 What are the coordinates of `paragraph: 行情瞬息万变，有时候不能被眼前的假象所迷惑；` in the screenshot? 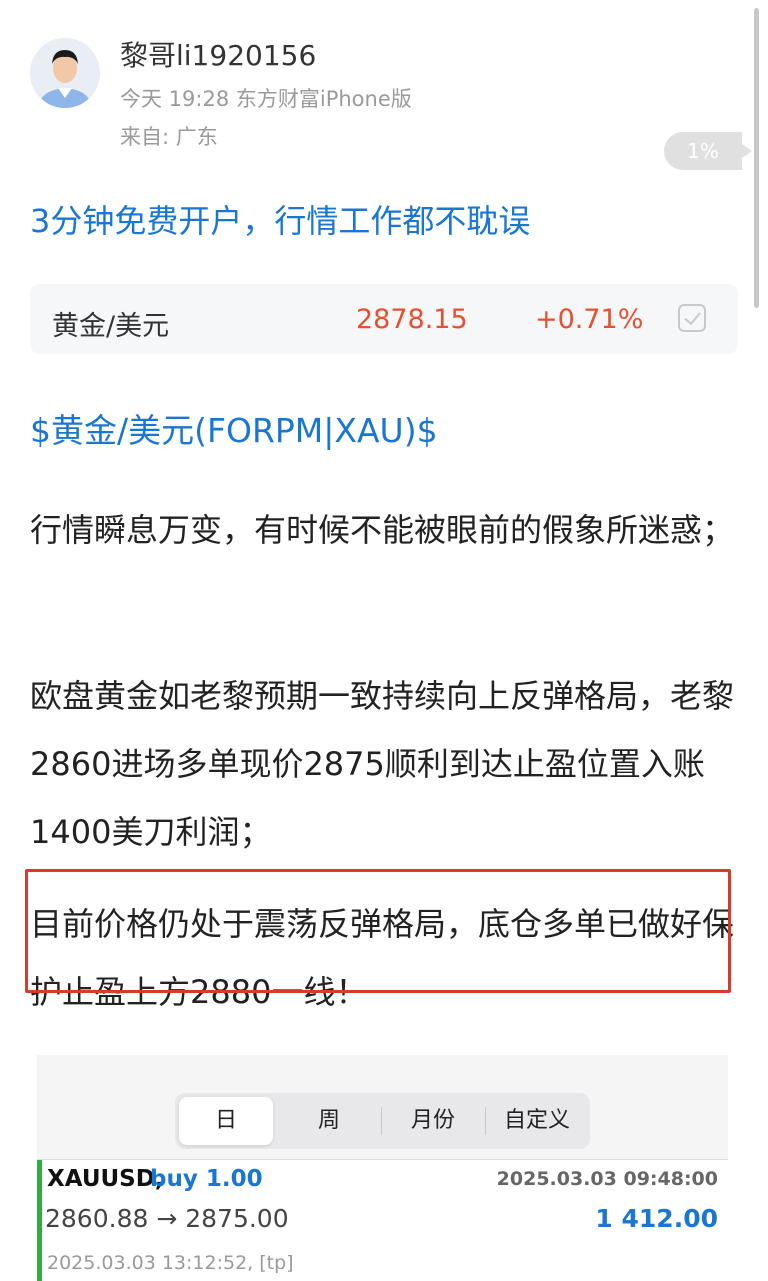 It's located at (382, 530).